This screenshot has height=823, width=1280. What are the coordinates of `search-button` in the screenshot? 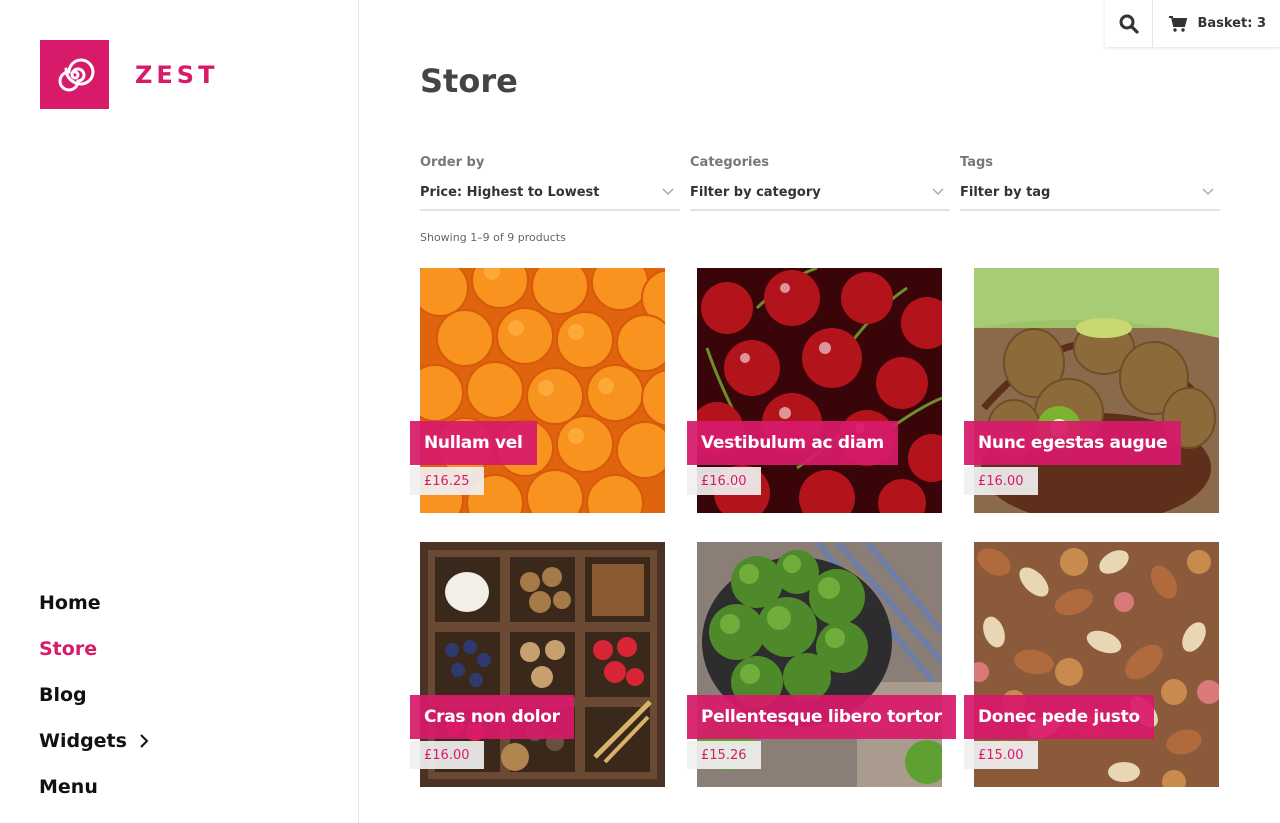 It's located at (1129, 23).